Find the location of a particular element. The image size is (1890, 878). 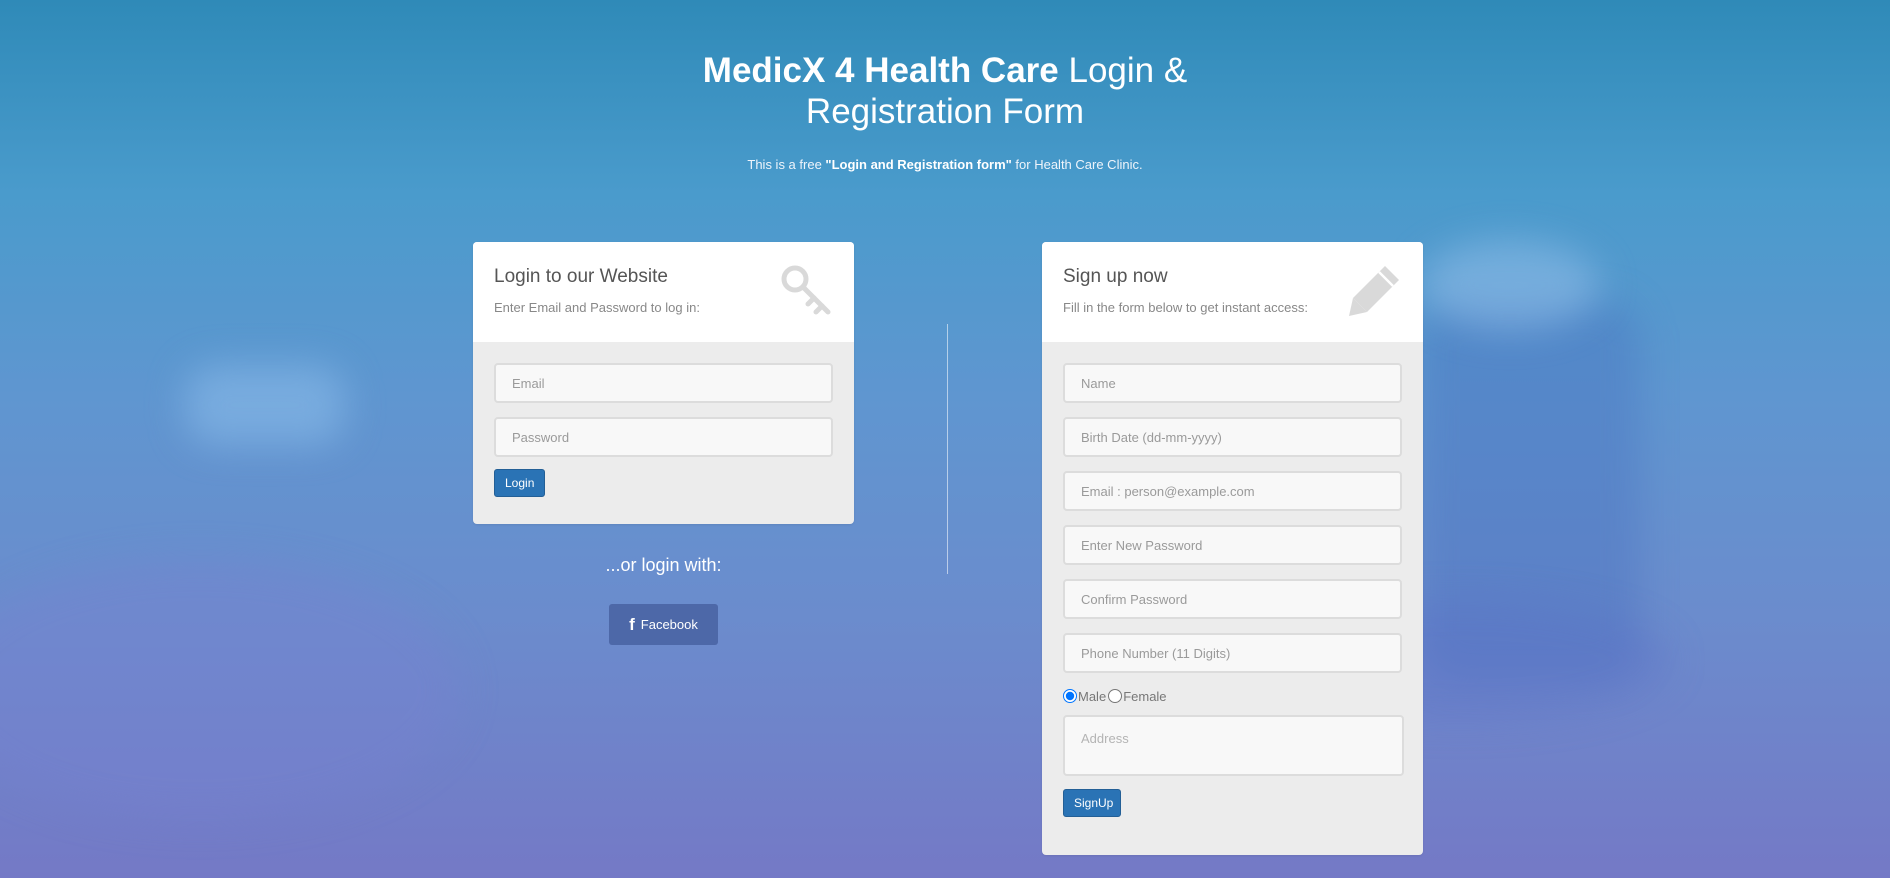

confirm-password-input is located at coordinates (1232, 599).